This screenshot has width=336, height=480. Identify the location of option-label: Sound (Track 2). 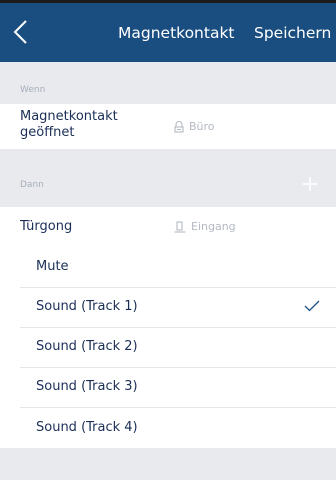
(87, 346).